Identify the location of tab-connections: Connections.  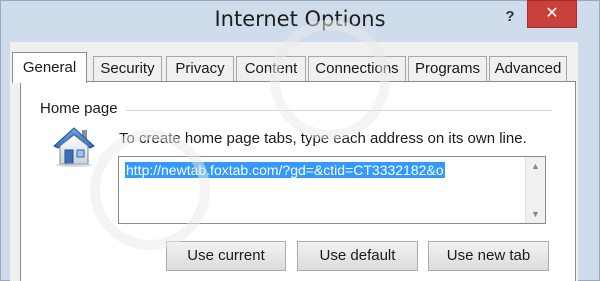
(357, 69).